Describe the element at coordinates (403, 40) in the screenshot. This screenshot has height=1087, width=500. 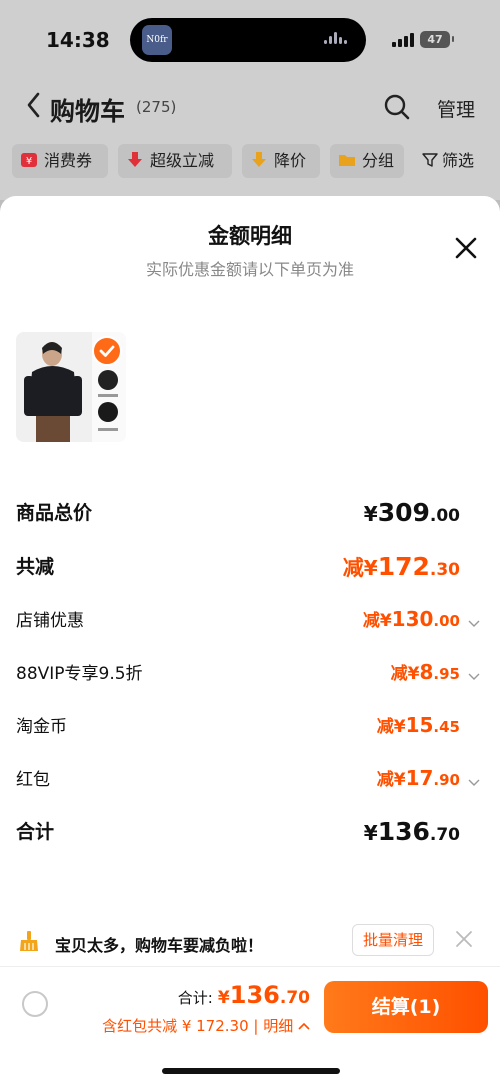
I see `cellular-signal-icon` at that location.